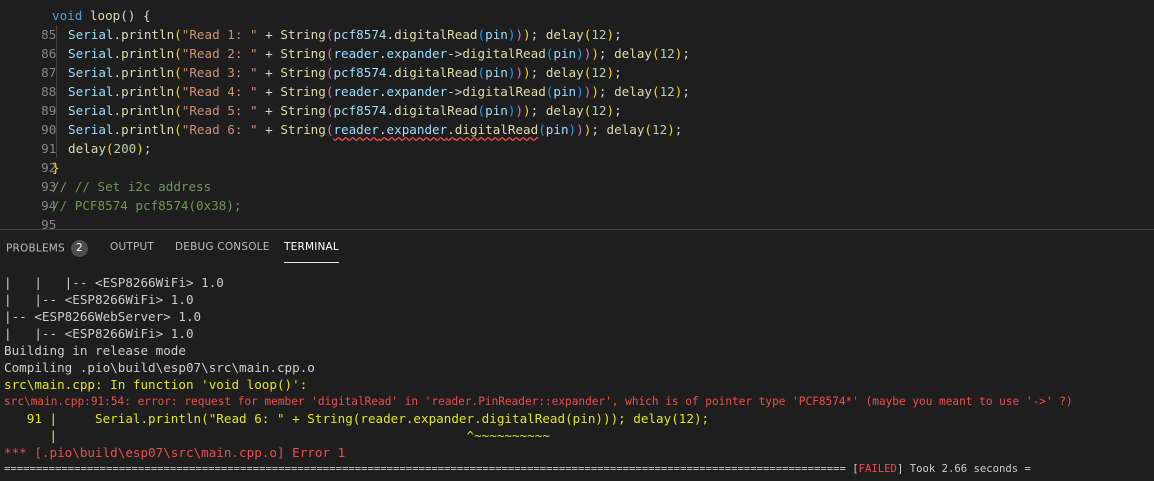  What do you see at coordinates (356, 129) in the screenshot?
I see `error-squiggle-token: reader` at bounding box center [356, 129].